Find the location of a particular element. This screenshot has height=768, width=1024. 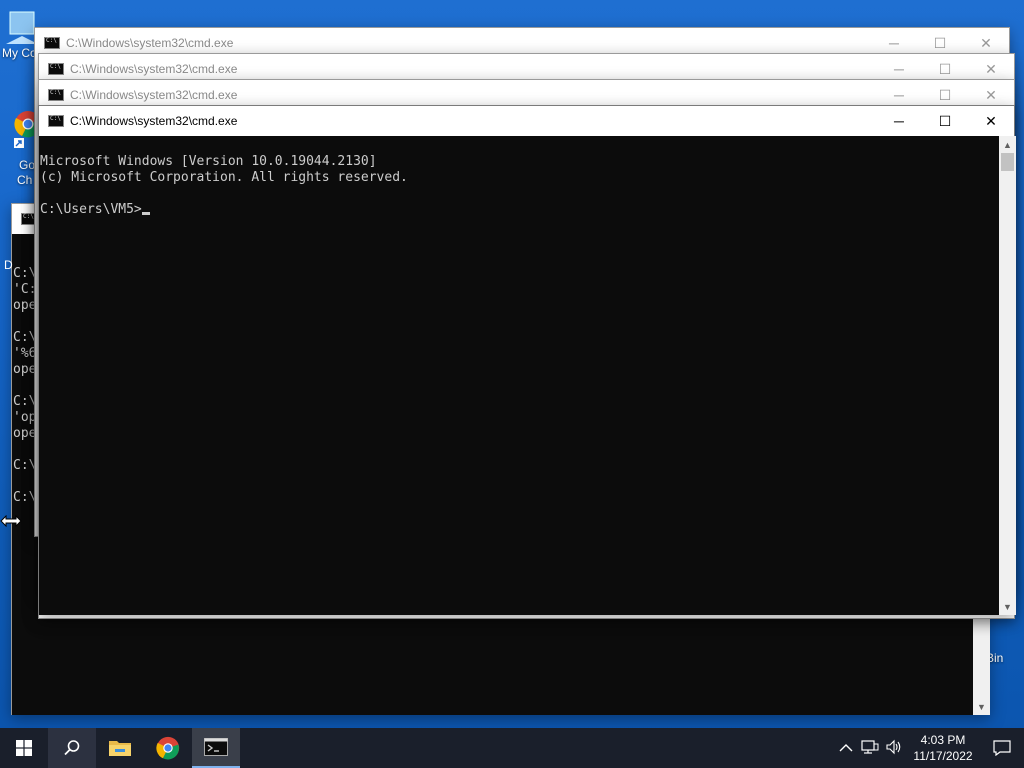

search-button is located at coordinates (72, 748).